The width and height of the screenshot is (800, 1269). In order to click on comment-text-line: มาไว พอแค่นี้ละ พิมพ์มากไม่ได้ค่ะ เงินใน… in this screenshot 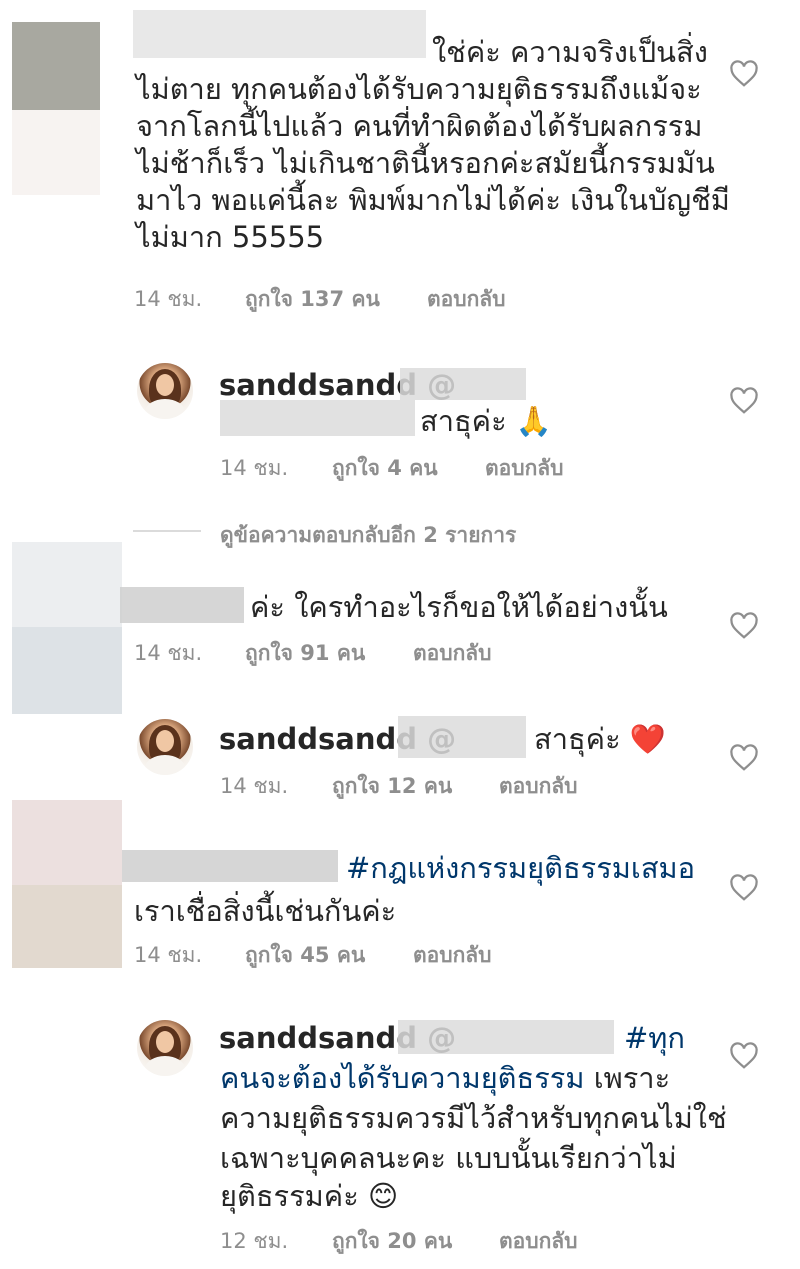, I will do `click(433, 200)`.